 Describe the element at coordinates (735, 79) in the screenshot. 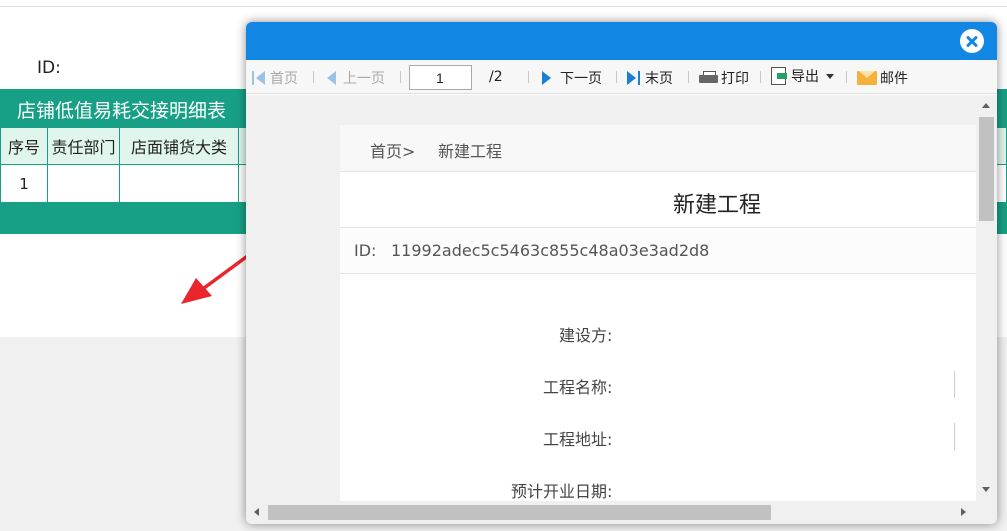

I see `print-label: 打印` at that location.